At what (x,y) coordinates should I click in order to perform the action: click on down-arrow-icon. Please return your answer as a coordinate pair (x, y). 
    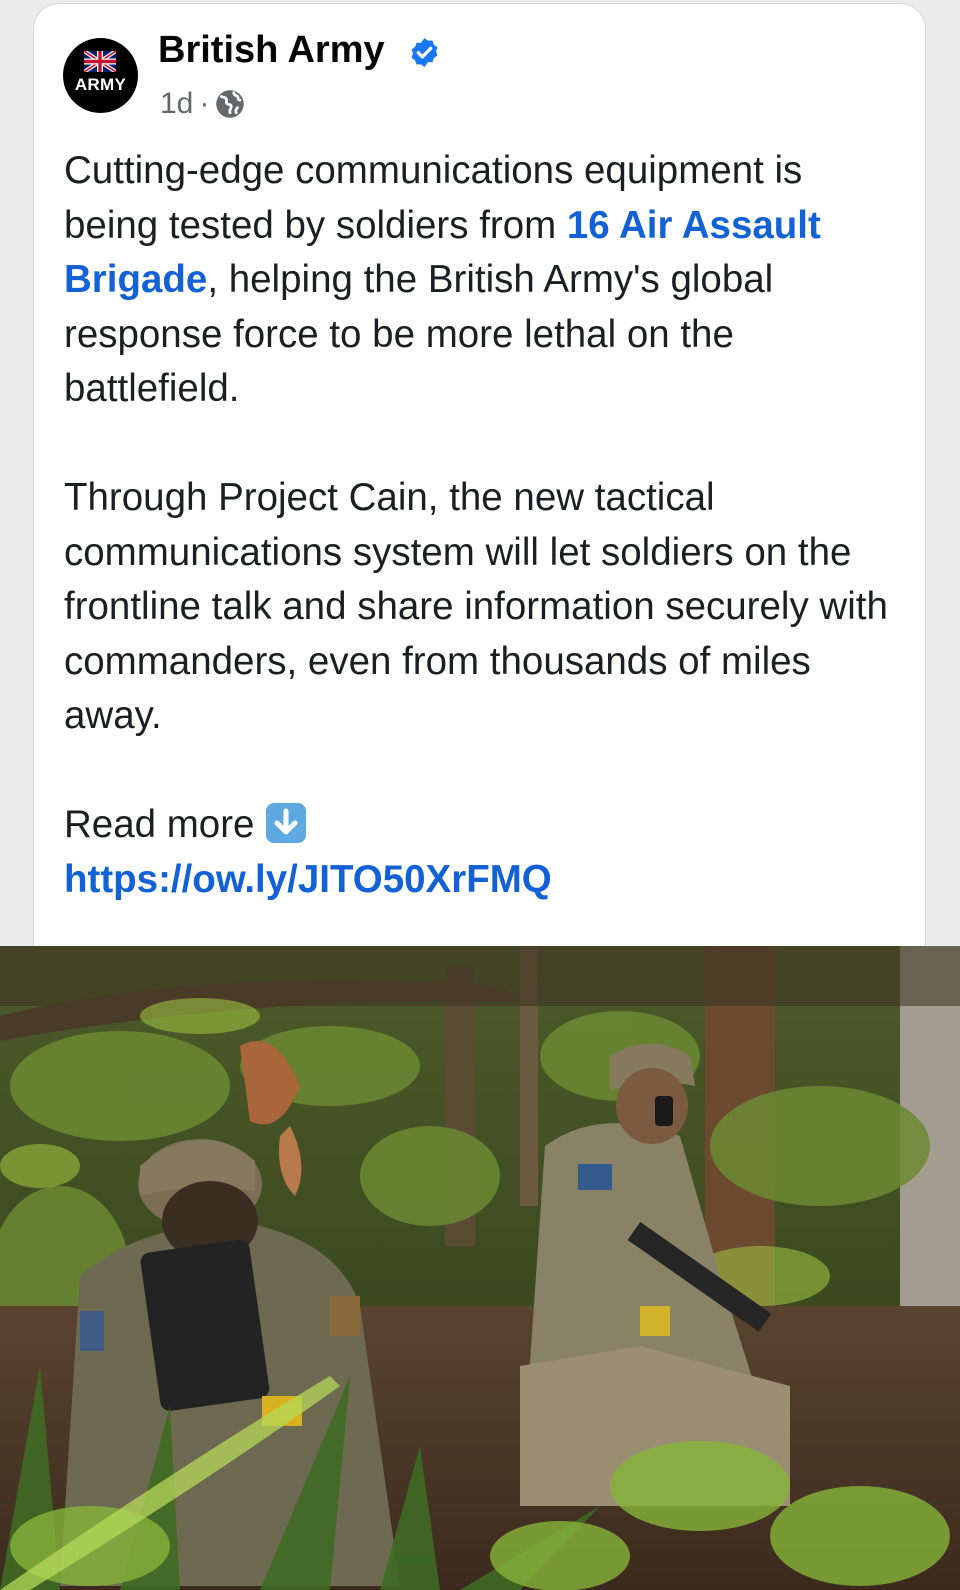
    Looking at the image, I should click on (286, 823).